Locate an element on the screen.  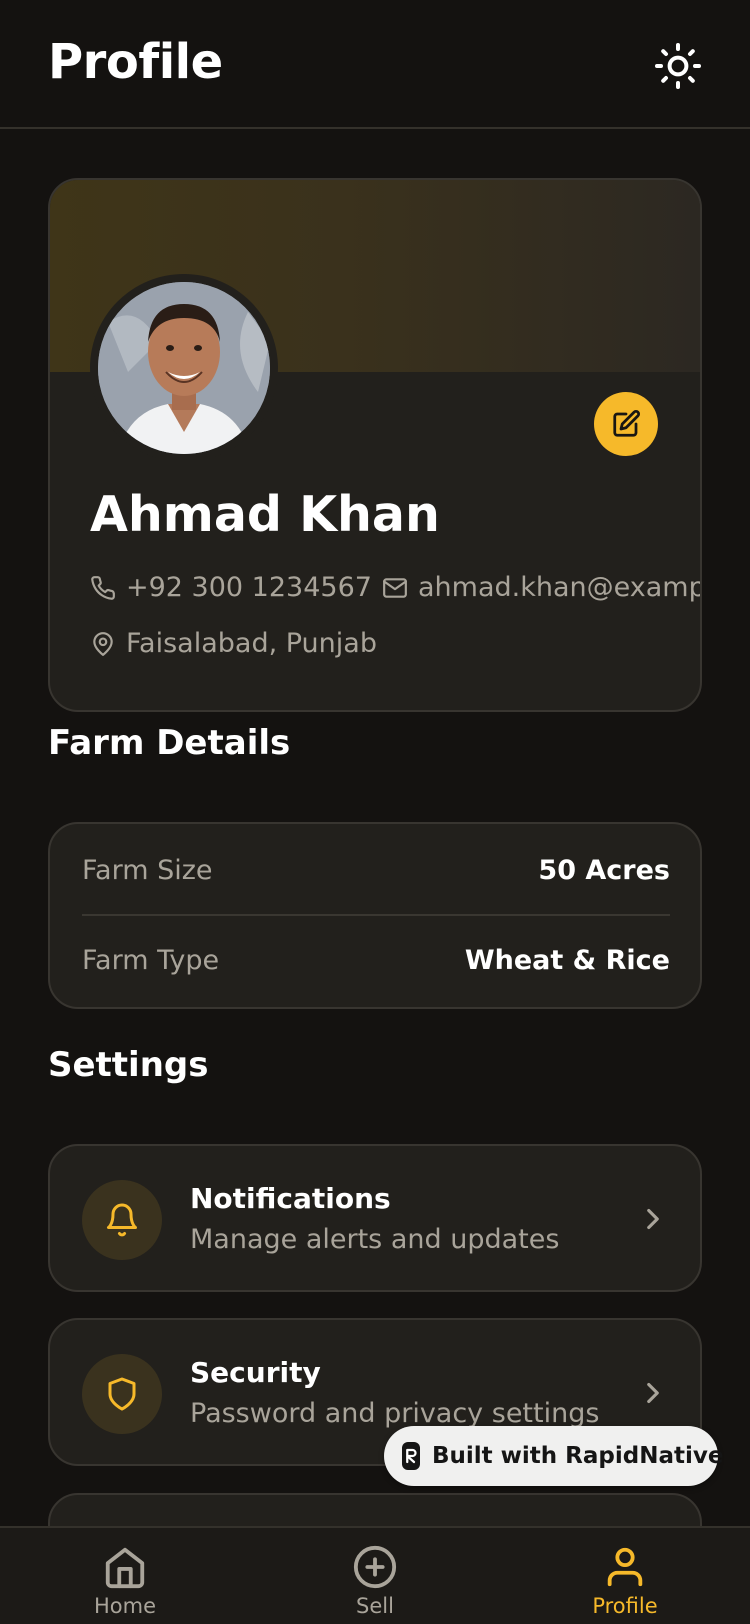
farm-size-label: Farm Size is located at coordinates (147, 870).